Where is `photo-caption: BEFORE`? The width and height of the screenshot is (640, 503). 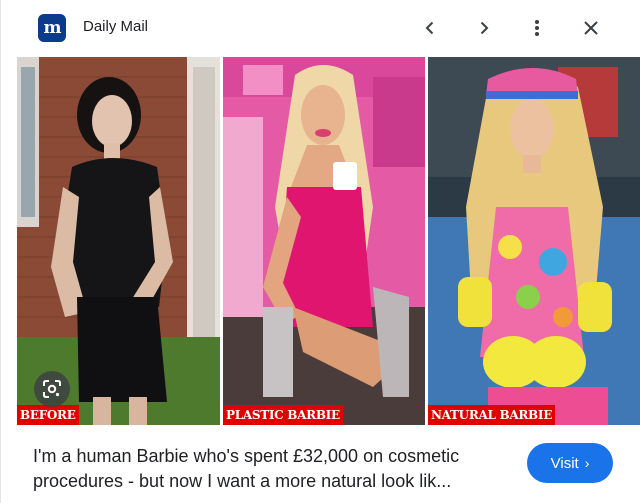 photo-caption: BEFORE is located at coordinates (48, 415).